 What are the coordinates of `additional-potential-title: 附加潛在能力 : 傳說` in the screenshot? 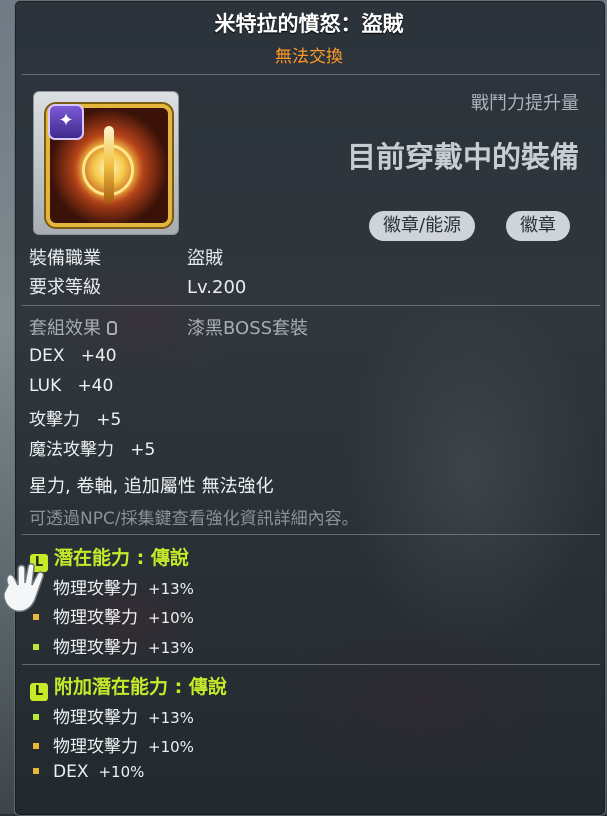 It's located at (140, 687).